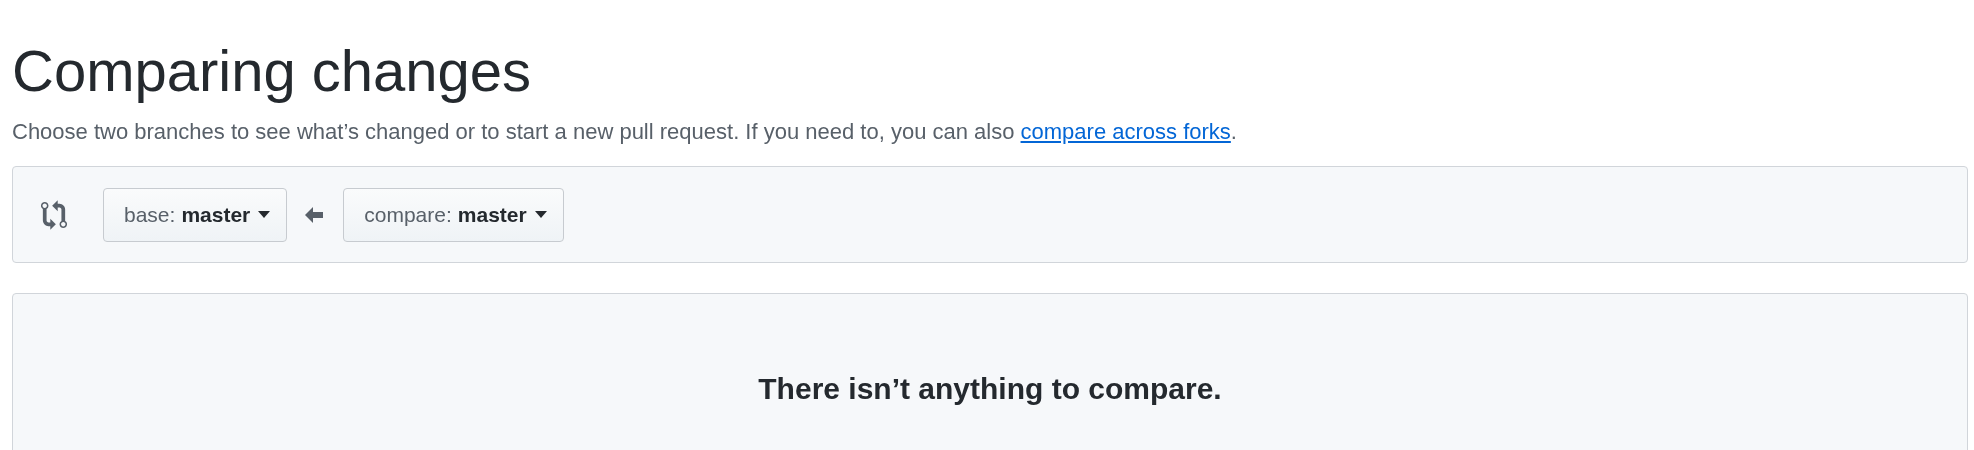  What do you see at coordinates (54, 214) in the screenshot?
I see `compare-icon` at bounding box center [54, 214].